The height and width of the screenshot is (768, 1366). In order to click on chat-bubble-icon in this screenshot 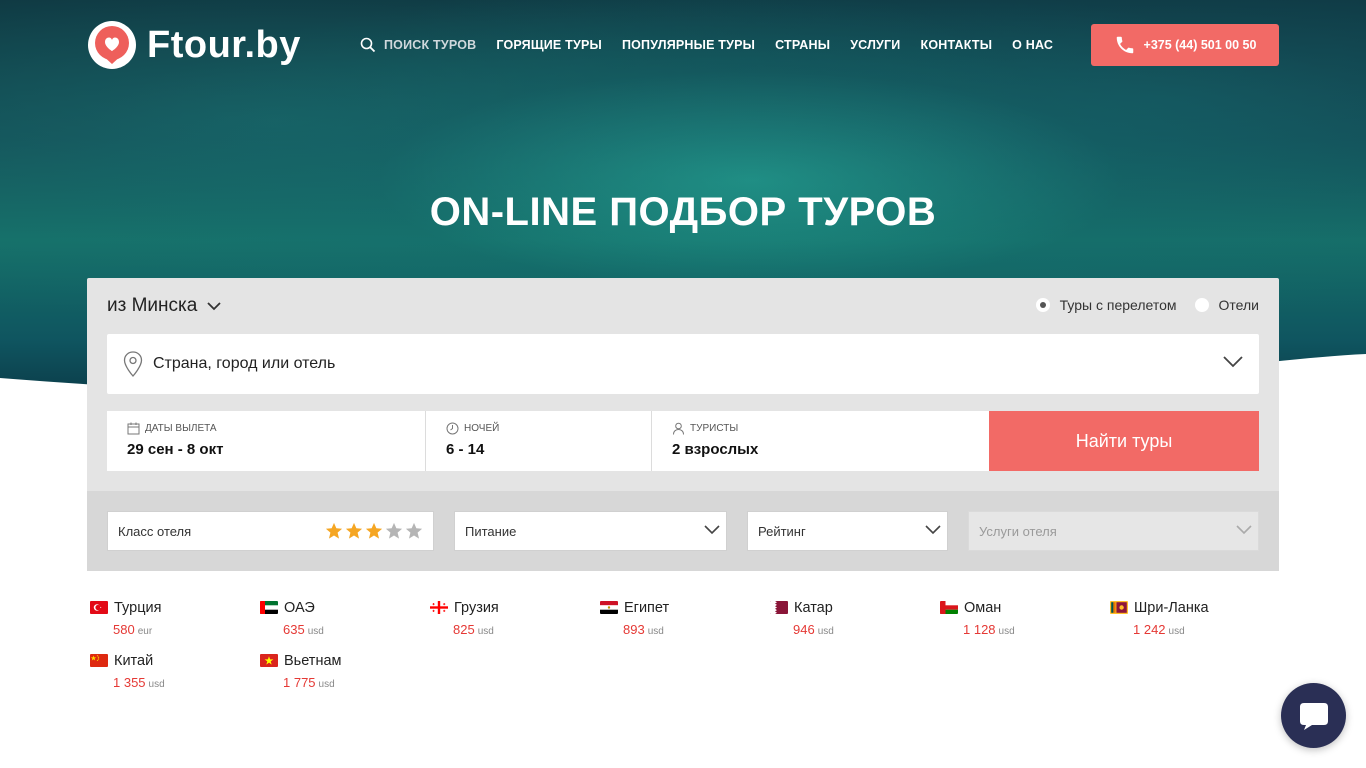, I will do `click(1313, 716)`.